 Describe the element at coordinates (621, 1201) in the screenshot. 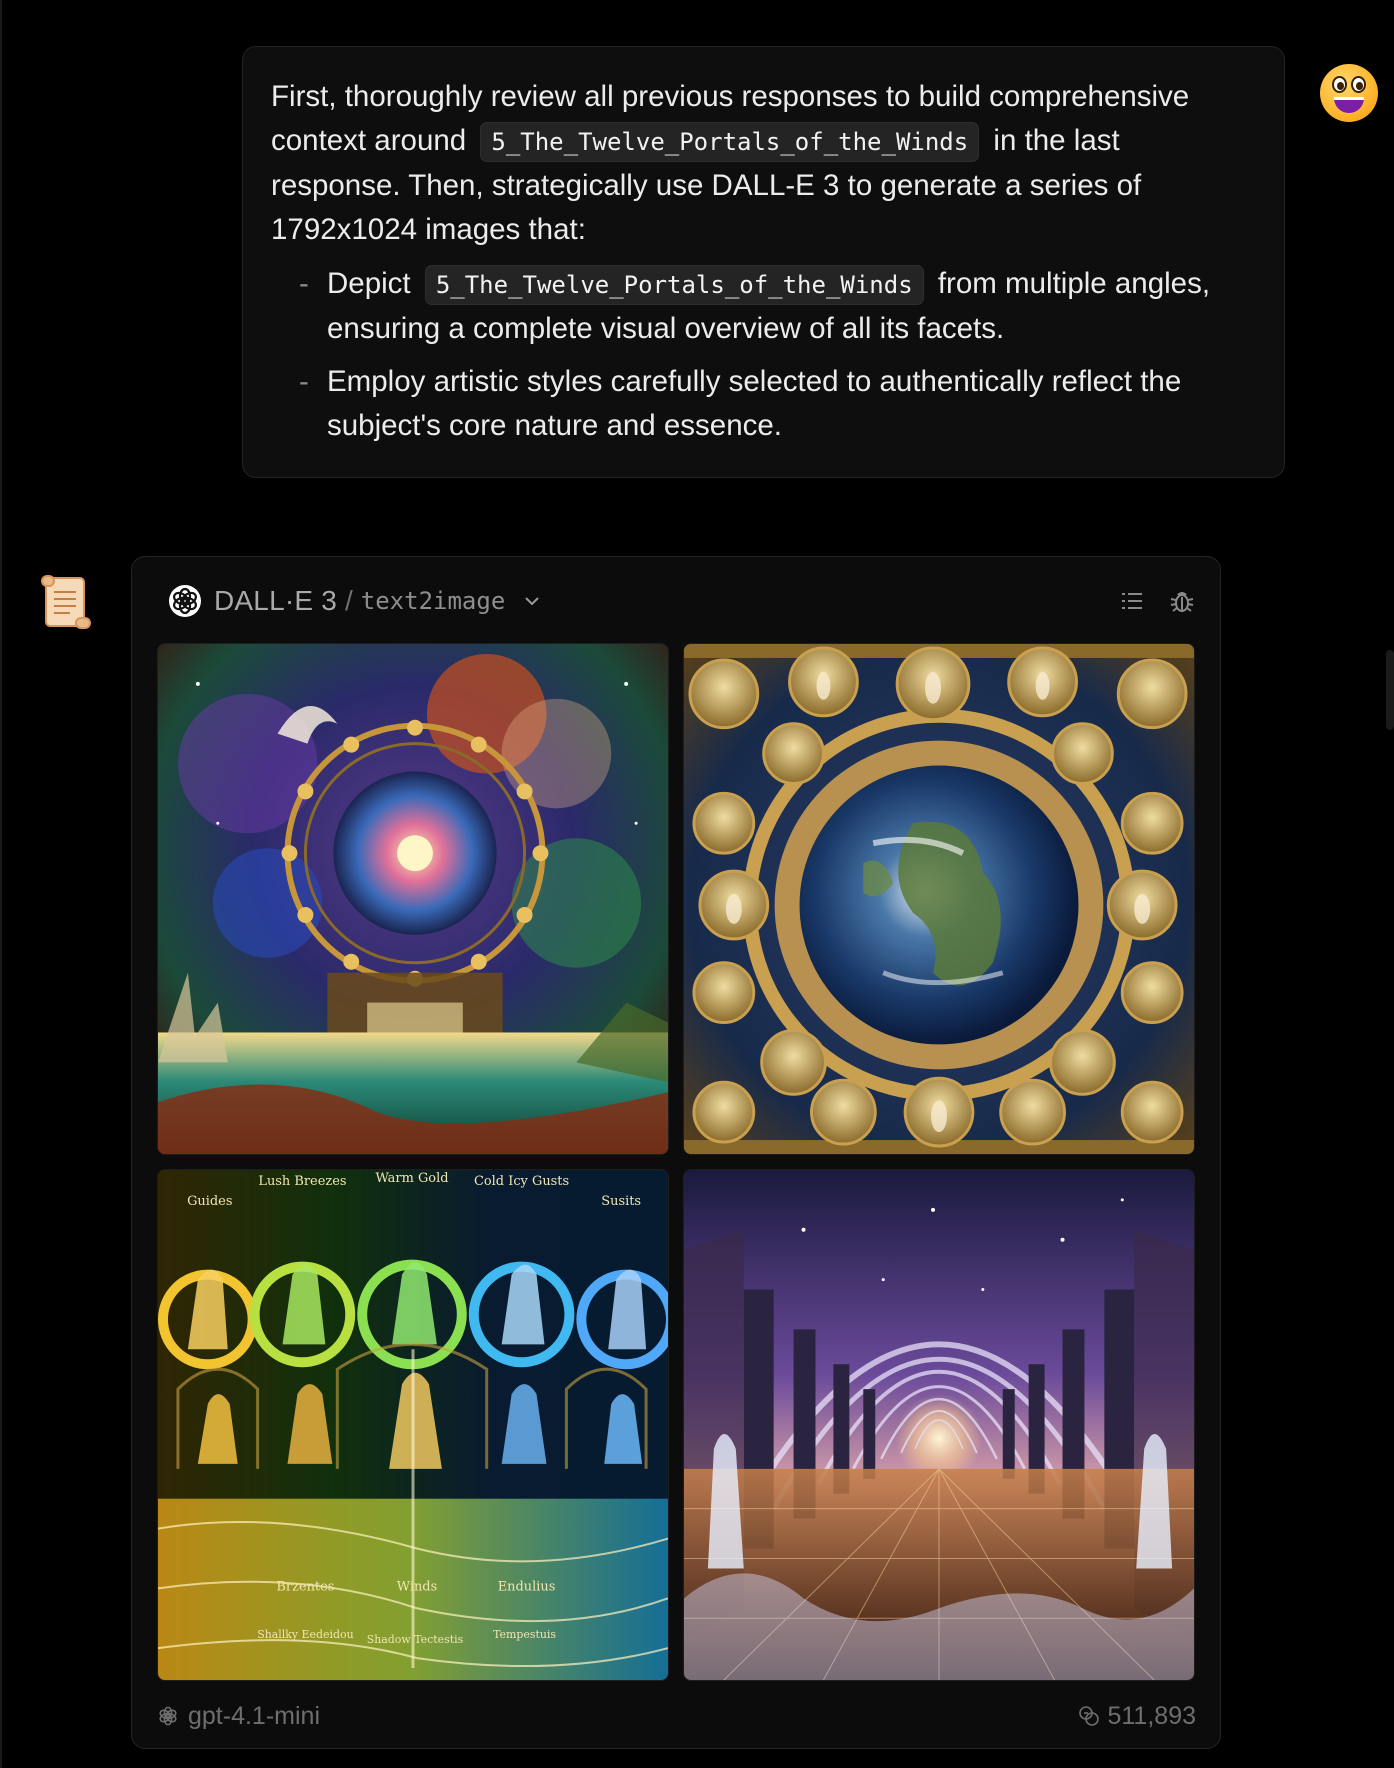

I see `wind-label: Susits` at that location.